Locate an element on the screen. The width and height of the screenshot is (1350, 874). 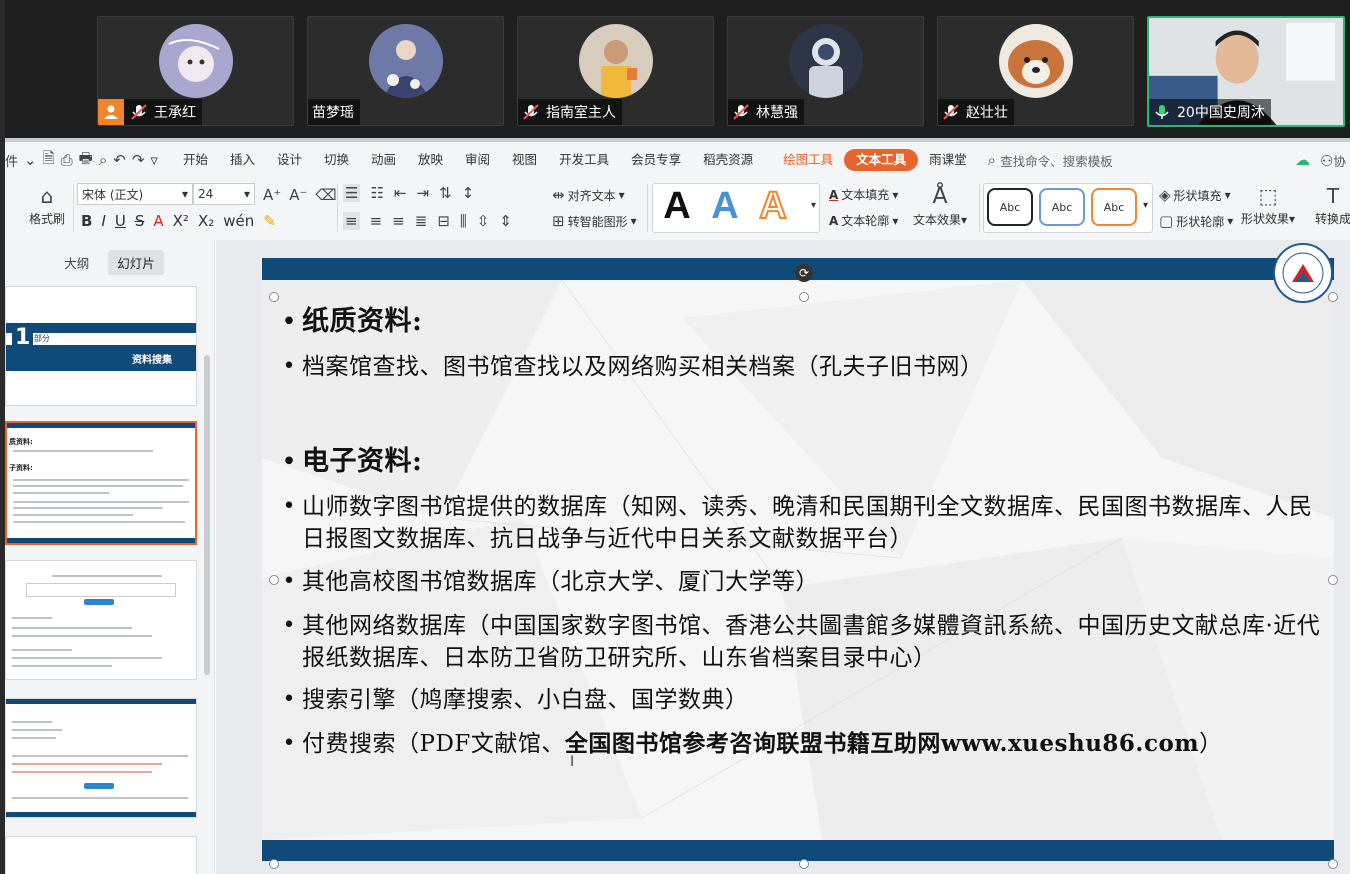
shrink-font-icon: A⁻ is located at coordinates (298, 195).